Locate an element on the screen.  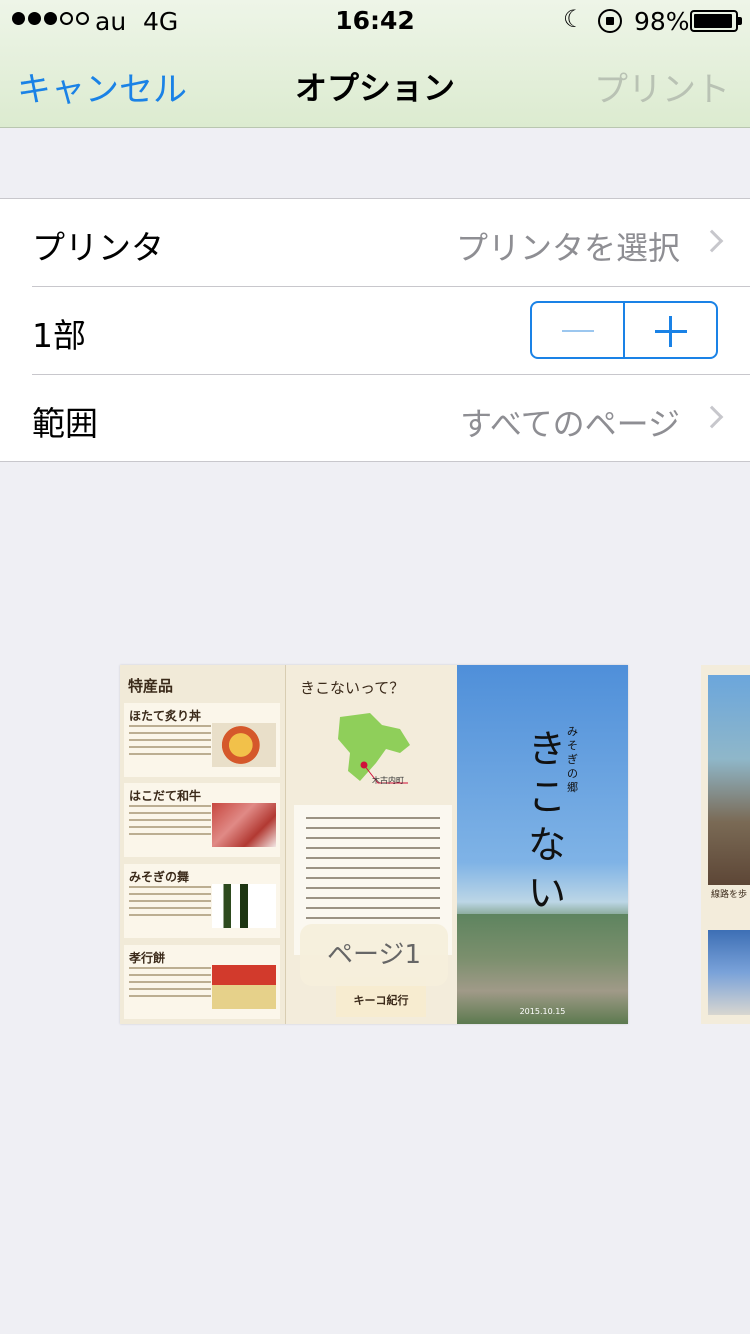
copies-stepper is located at coordinates (624, 330).